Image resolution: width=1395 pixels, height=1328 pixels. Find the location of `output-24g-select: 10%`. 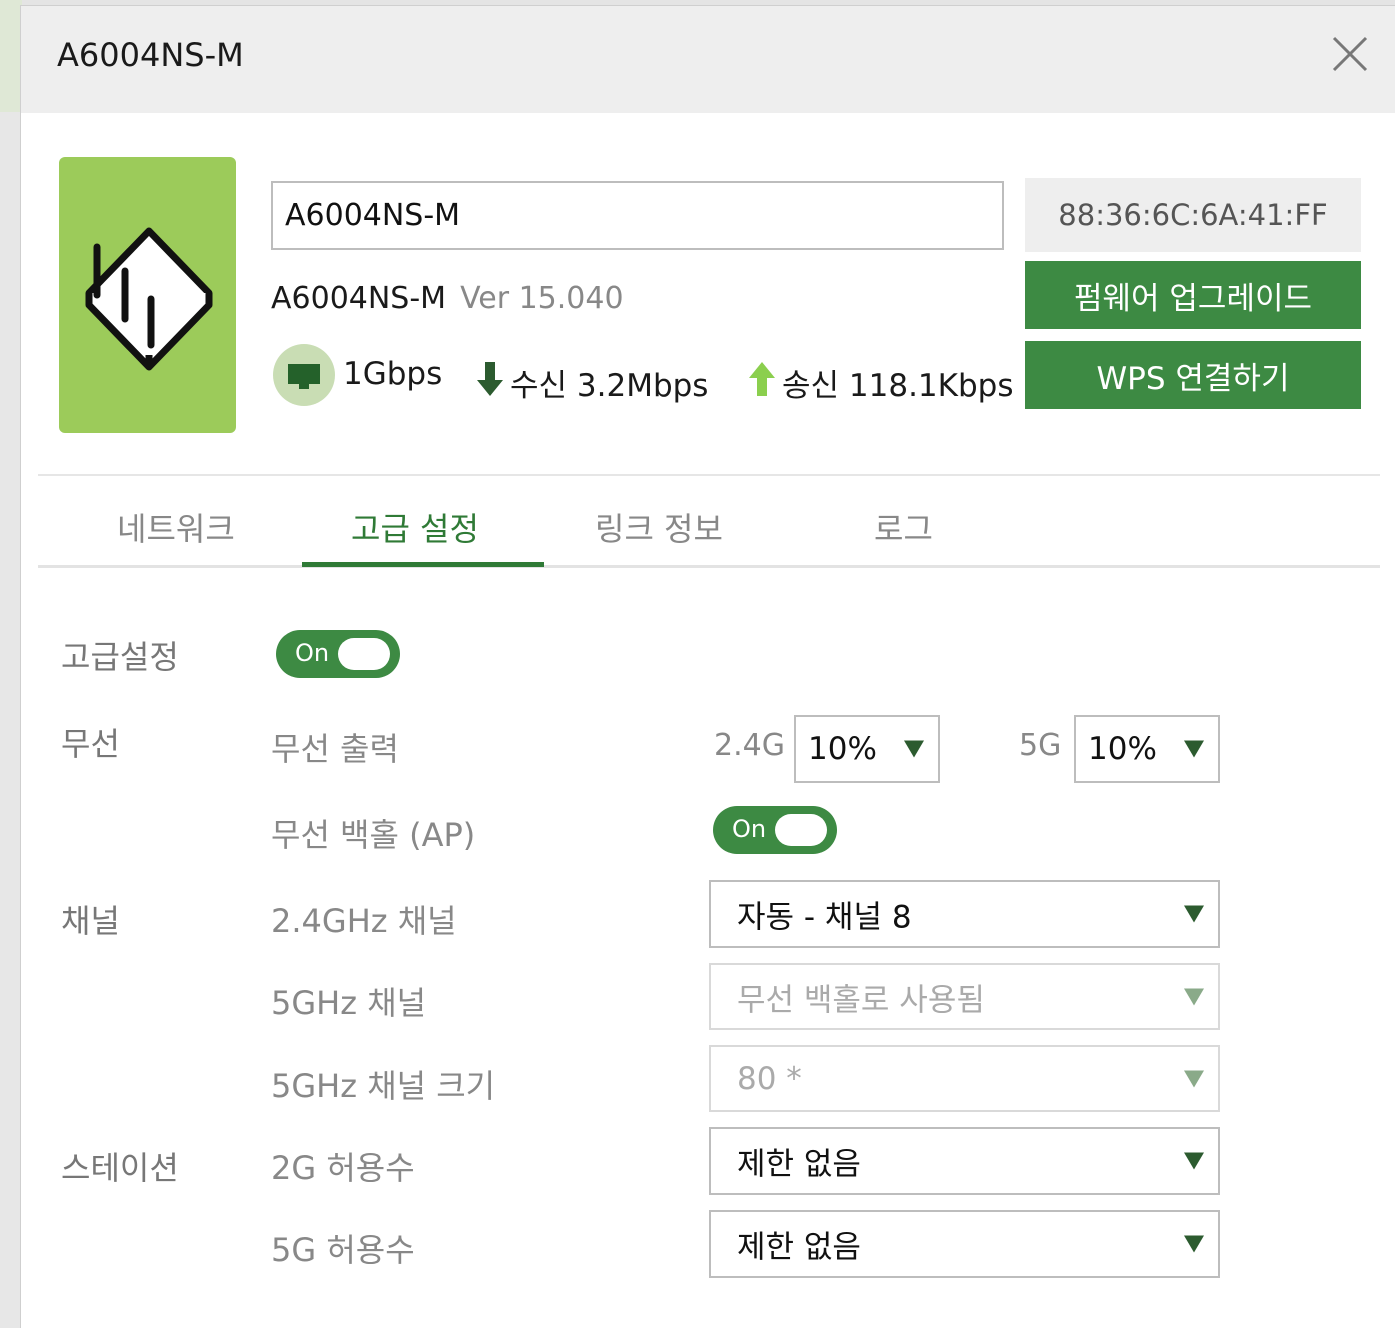

output-24g-select: 10% is located at coordinates (867, 749).